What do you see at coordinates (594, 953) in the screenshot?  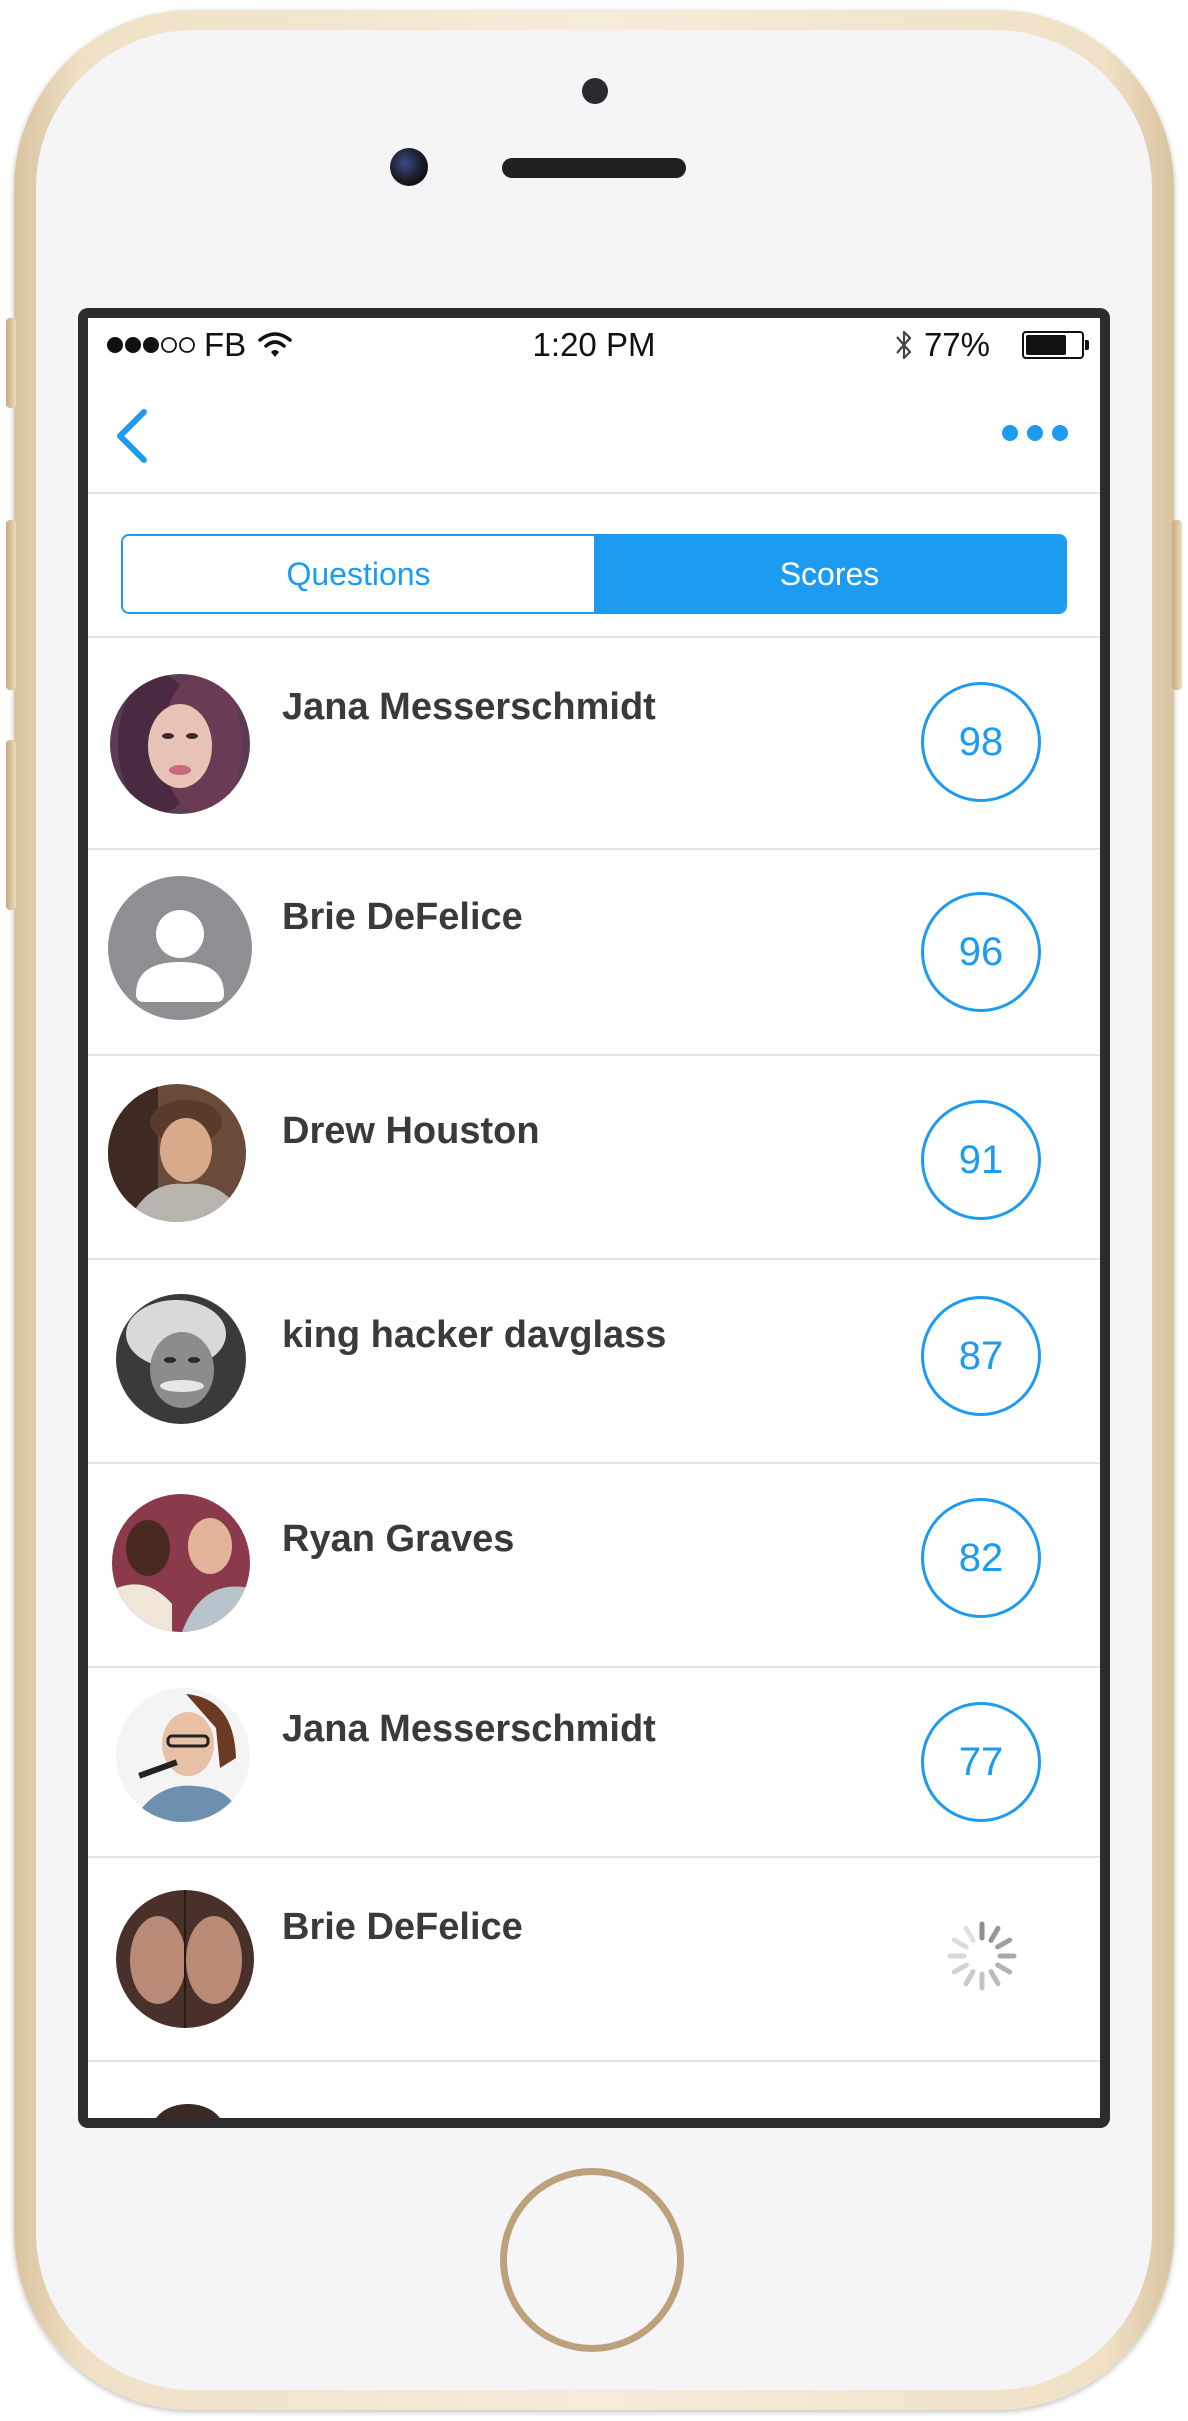 I see `list-item: Brie DeFelice 96` at bounding box center [594, 953].